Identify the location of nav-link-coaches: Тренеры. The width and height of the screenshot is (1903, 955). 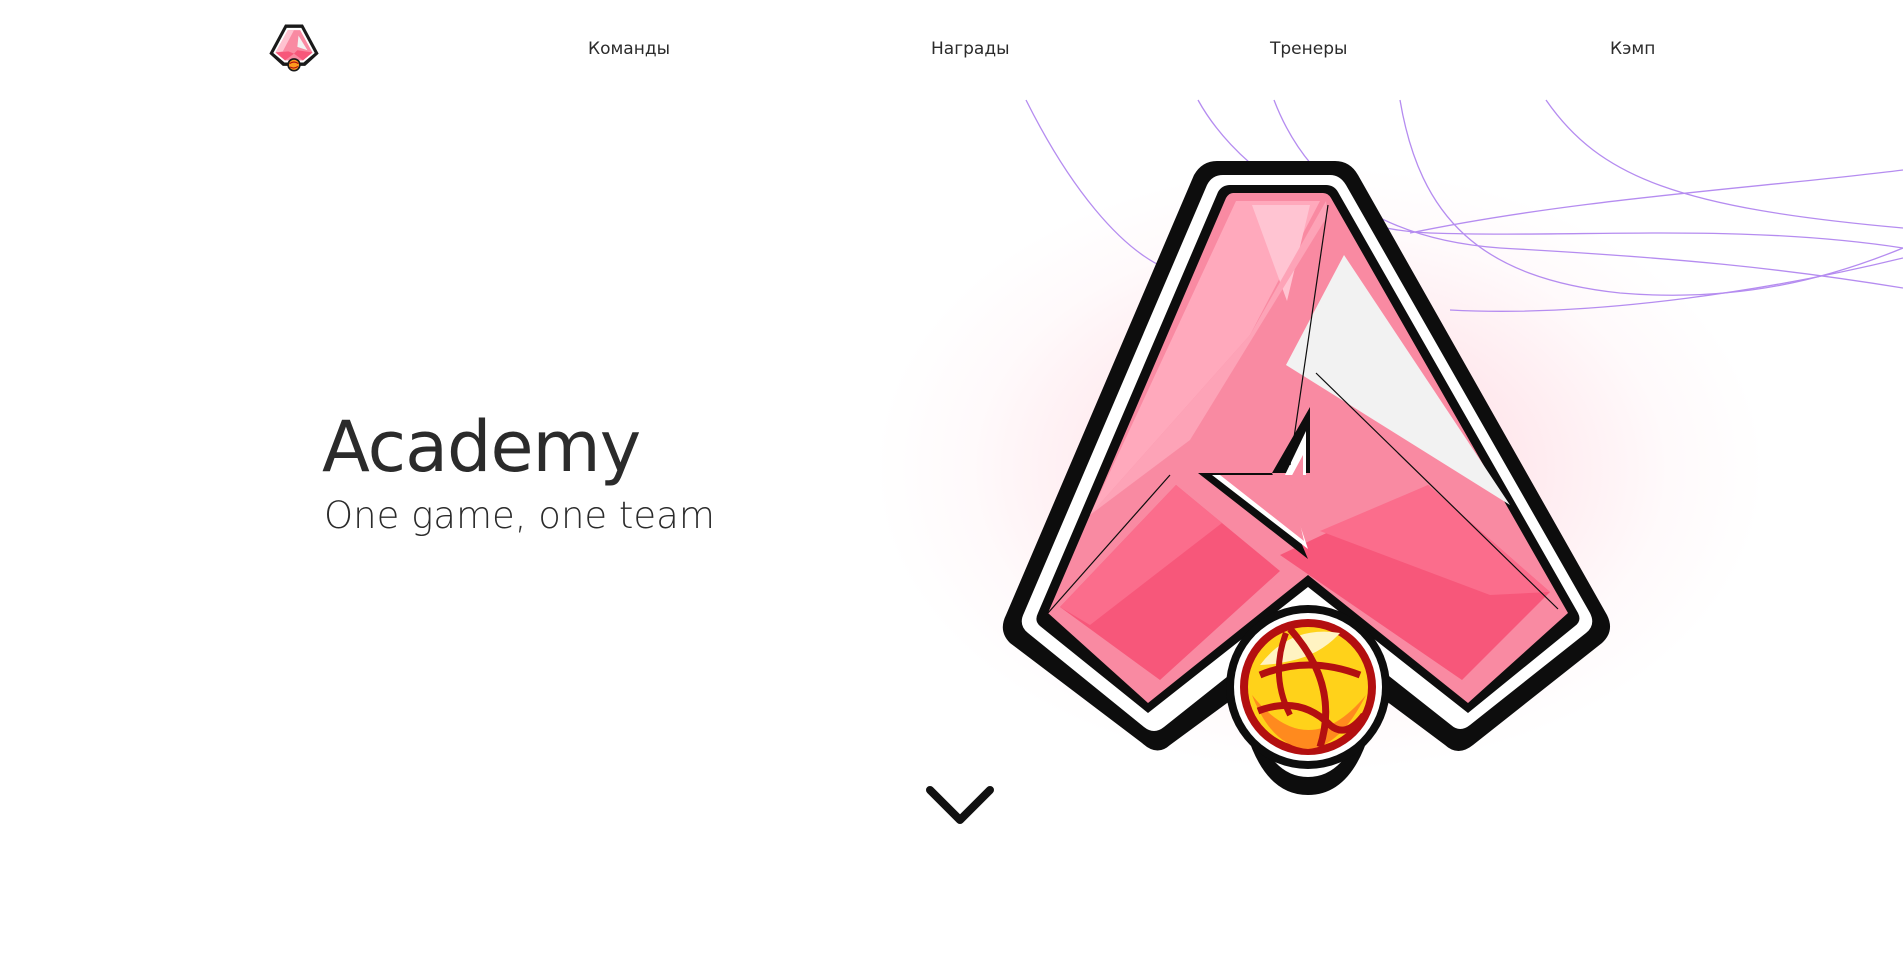
(1308, 49).